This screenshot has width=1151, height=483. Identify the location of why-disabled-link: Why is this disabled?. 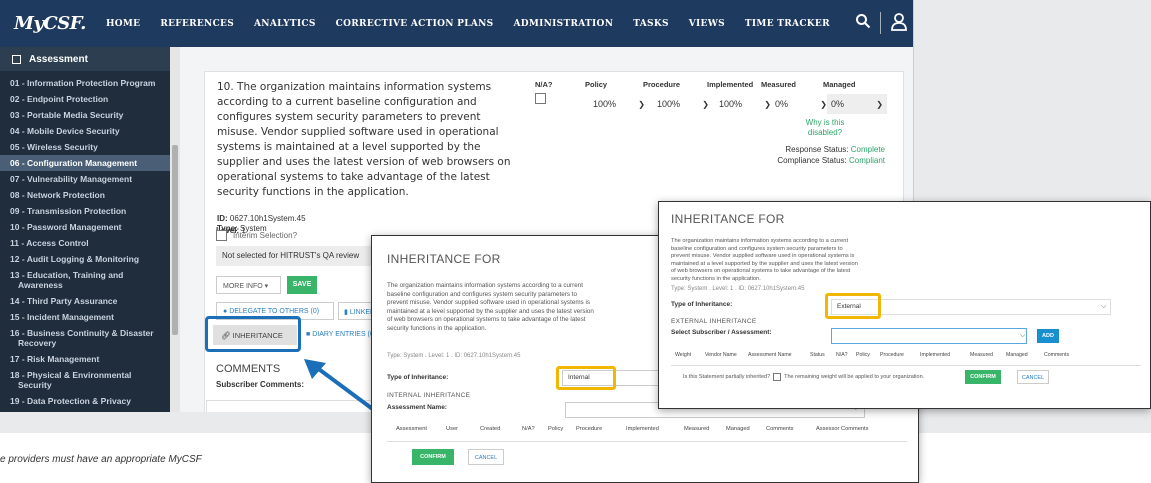
(825, 128).